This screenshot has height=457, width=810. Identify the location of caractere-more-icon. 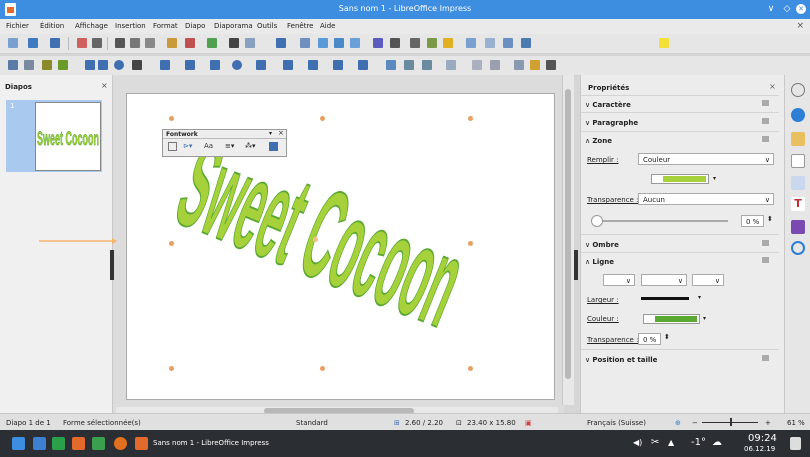
(765, 103).